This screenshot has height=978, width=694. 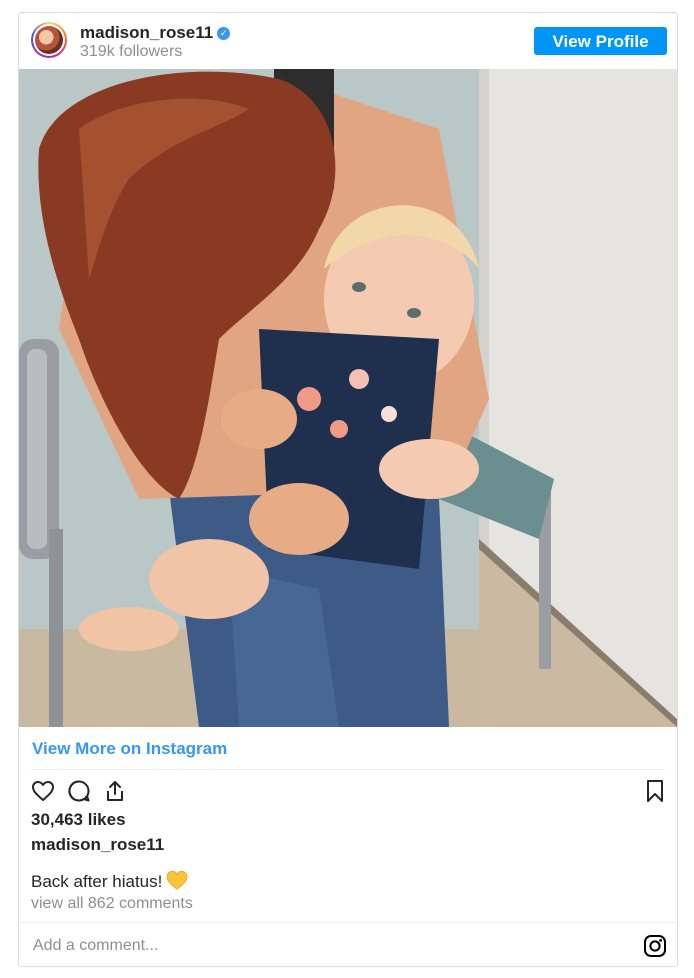 I want to click on view-more-link: View More on Instagram, so click(x=129, y=749).